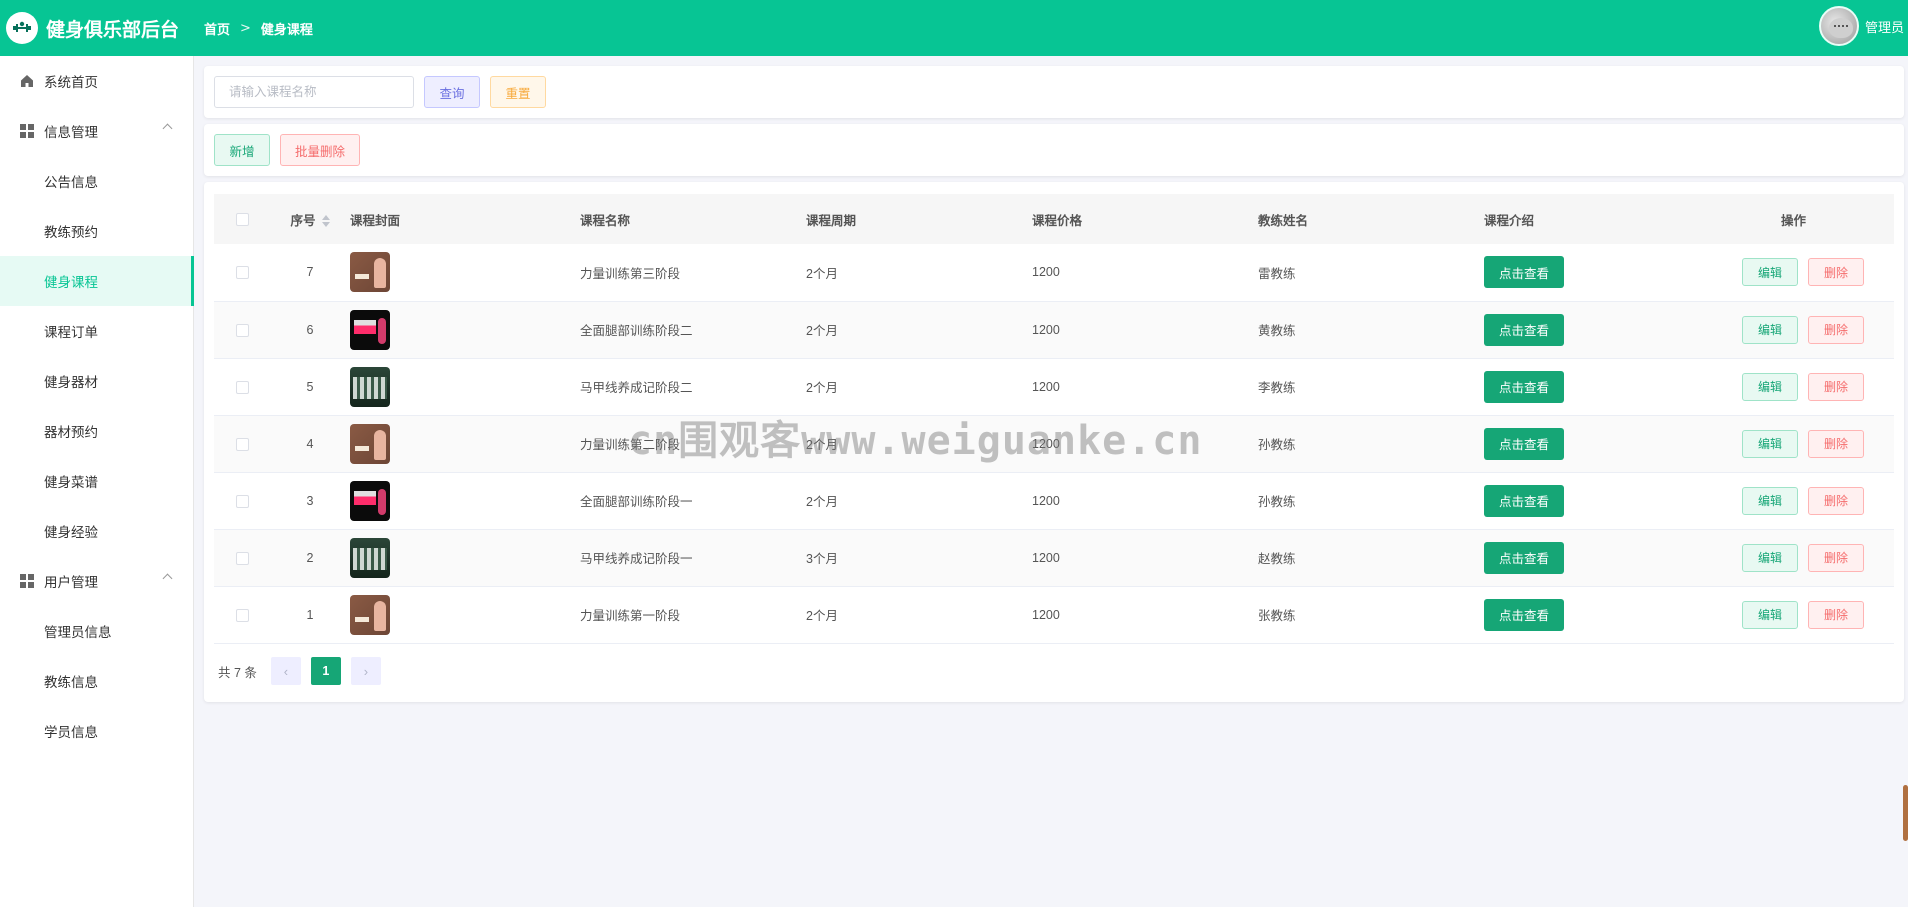 The image size is (1908, 907). I want to click on dumbbell-logo-icon, so click(22, 28).